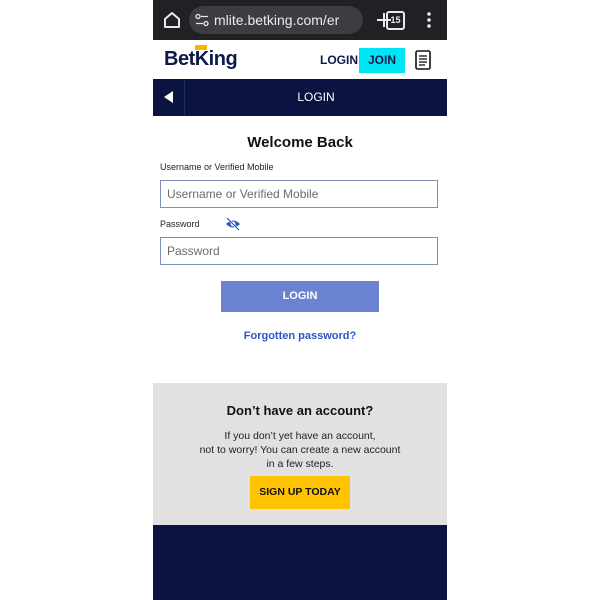 This screenshot has width=600, height=600. I want to click on back-arrow-icon, so click(168, 97).